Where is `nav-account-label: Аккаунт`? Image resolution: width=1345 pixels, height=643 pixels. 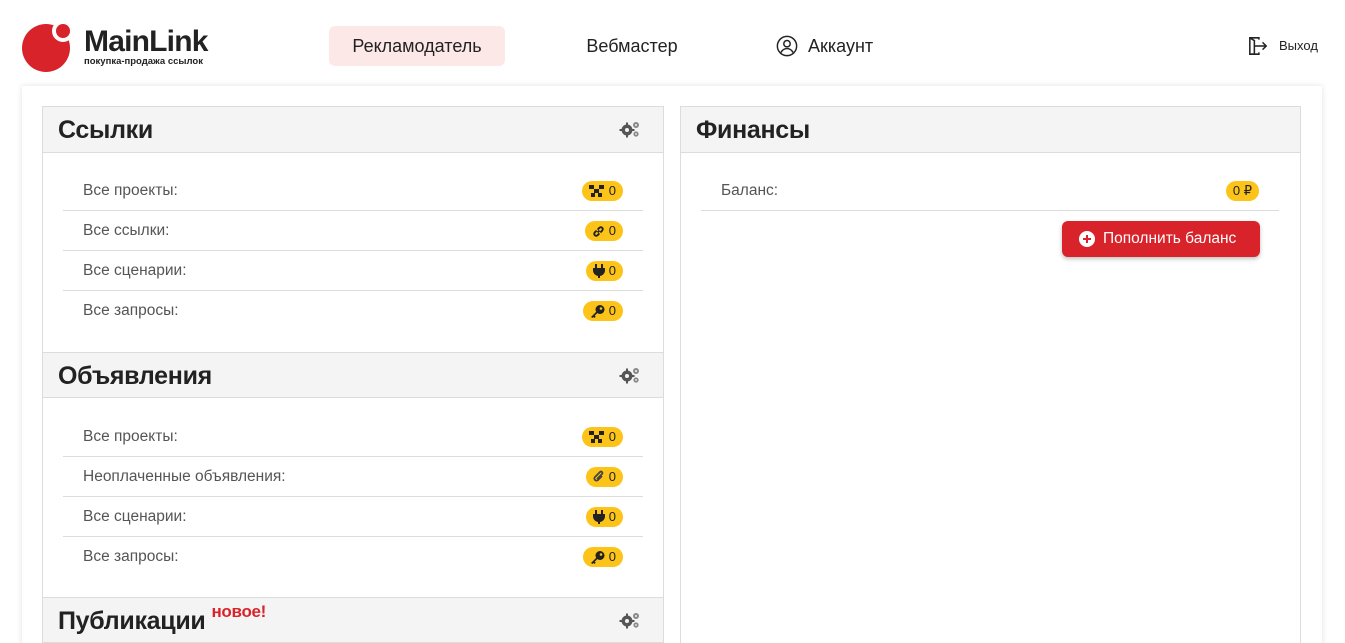
nav-account-label: Аккаунт is located at coordinates (841, 46).